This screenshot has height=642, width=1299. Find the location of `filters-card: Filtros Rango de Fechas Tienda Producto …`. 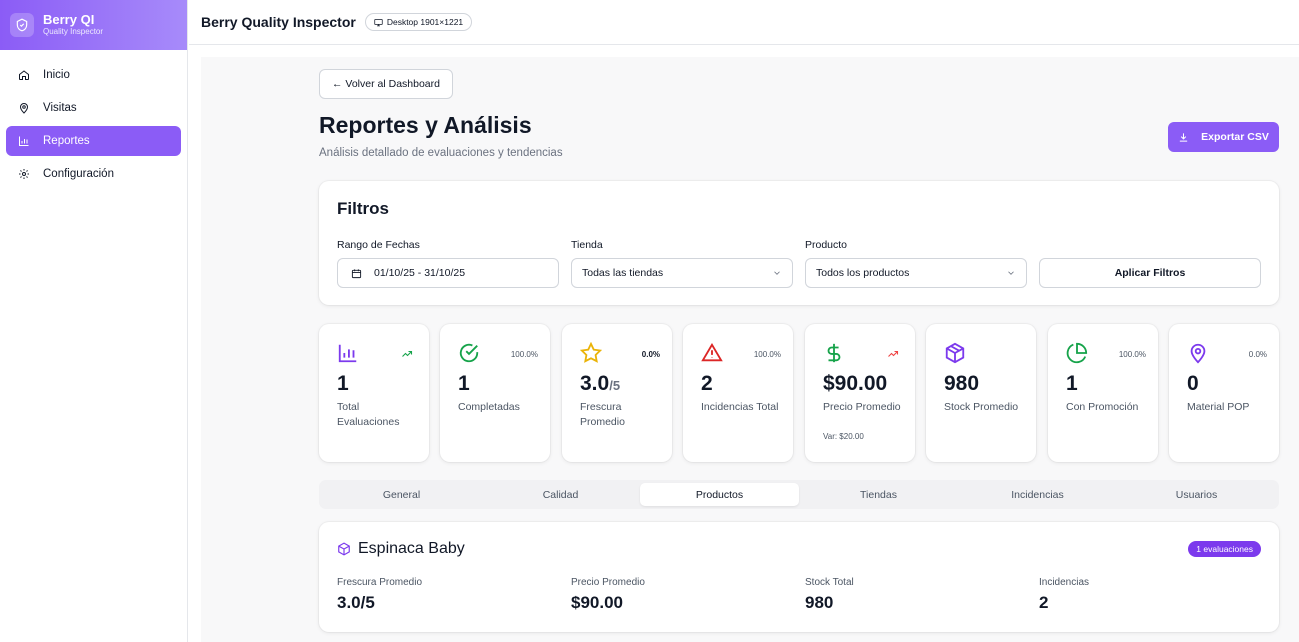

filters-card: Filtros Rango de Fechas Tienda Producto … is located at coordinates (799, 243).